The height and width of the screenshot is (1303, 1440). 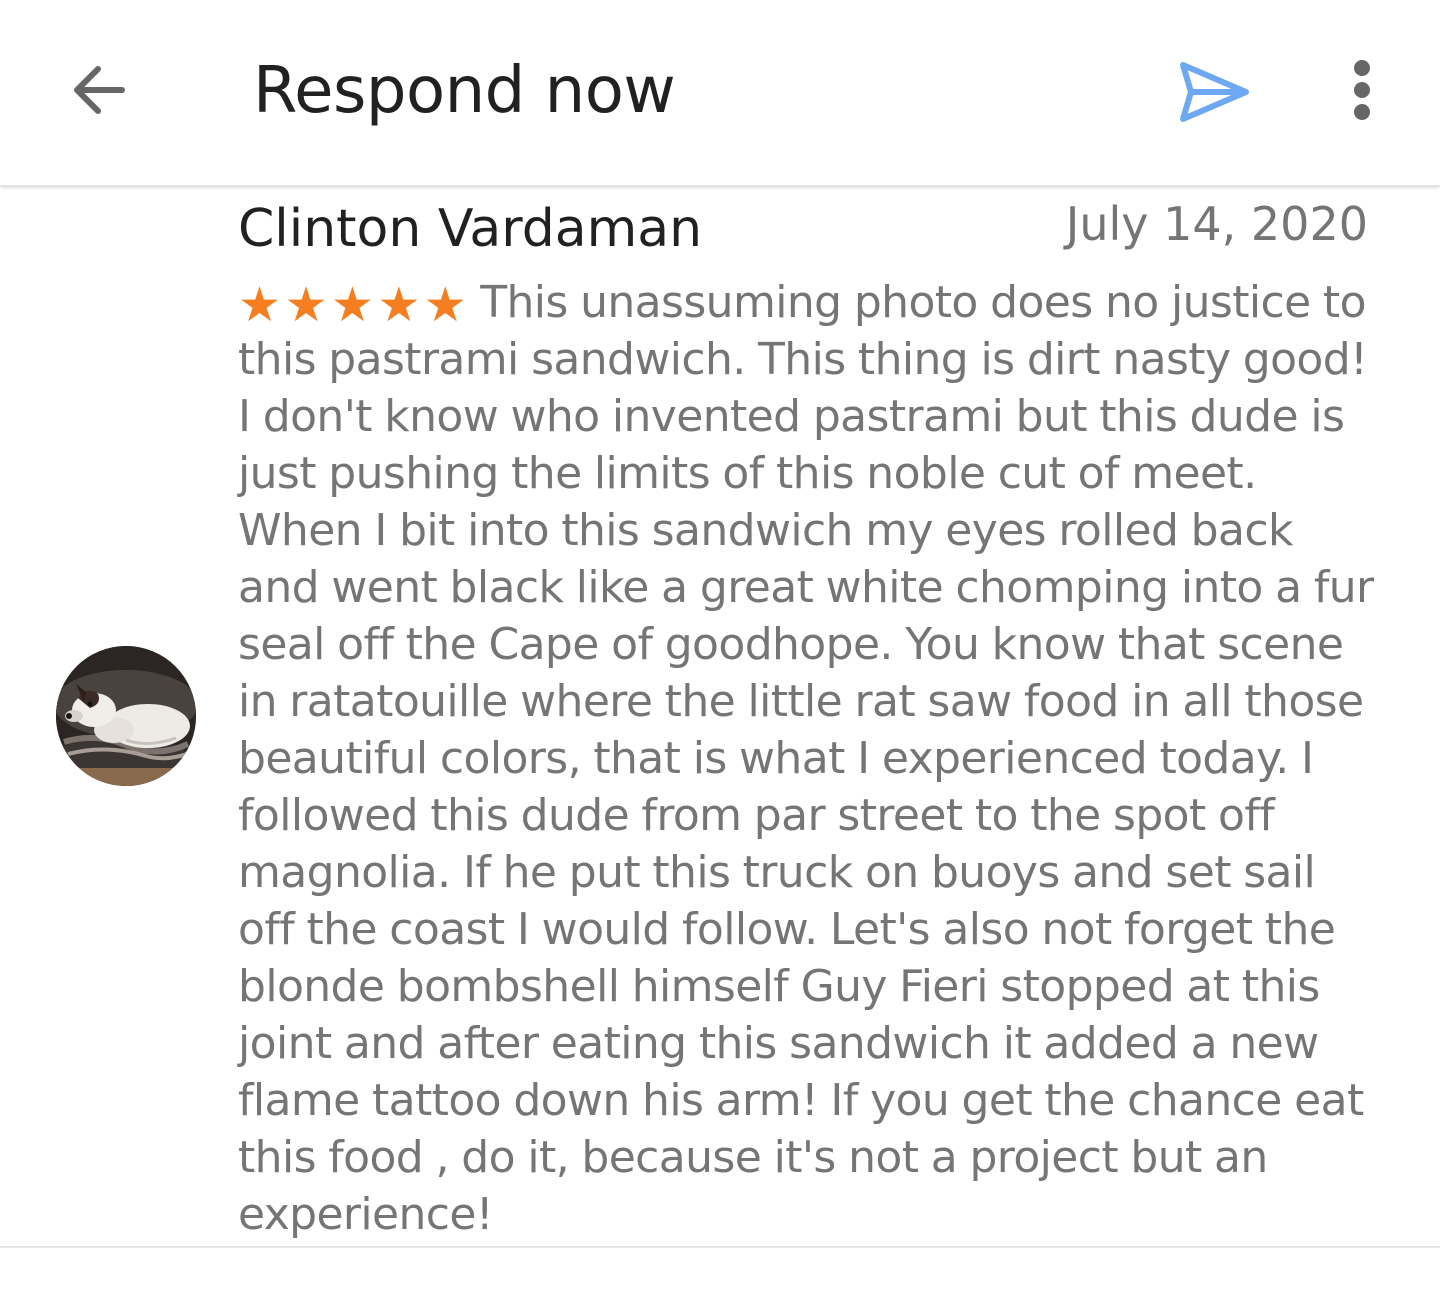 I want to click on reviewer-name: Clinton Vardaman, so click(x=470, y=229).